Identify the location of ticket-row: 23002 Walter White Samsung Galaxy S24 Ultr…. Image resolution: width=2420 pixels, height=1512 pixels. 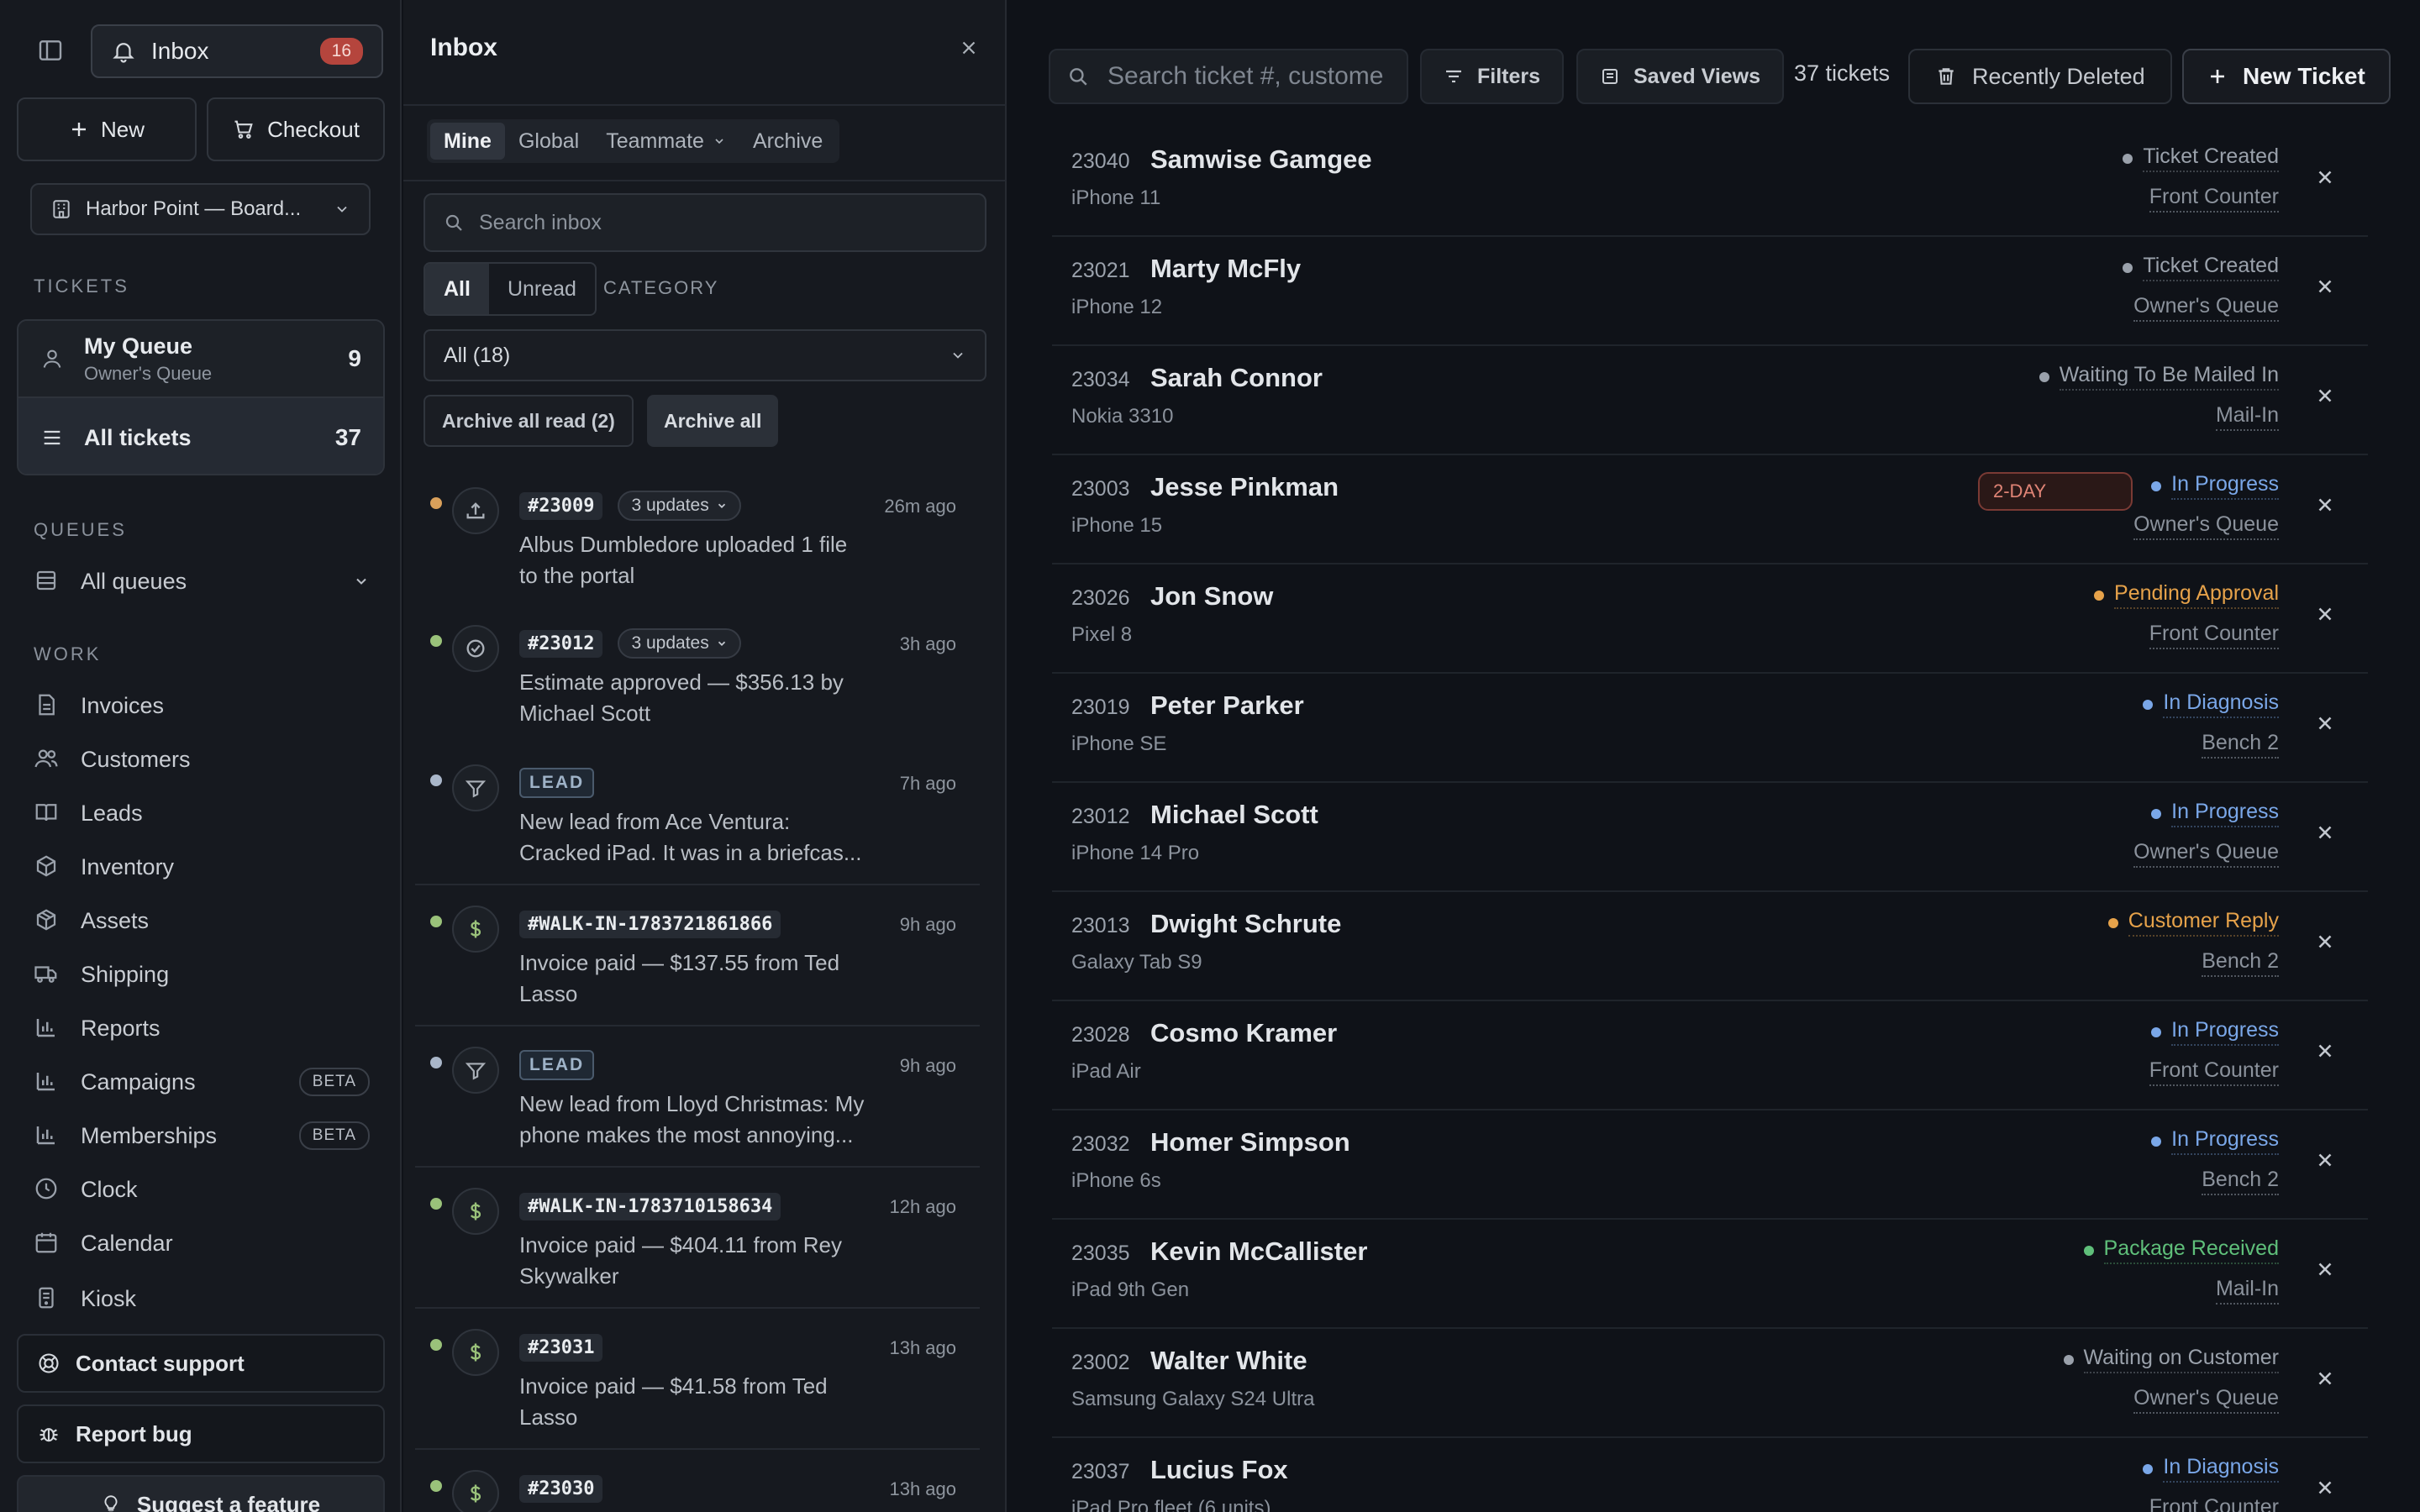
(1710, 1383).